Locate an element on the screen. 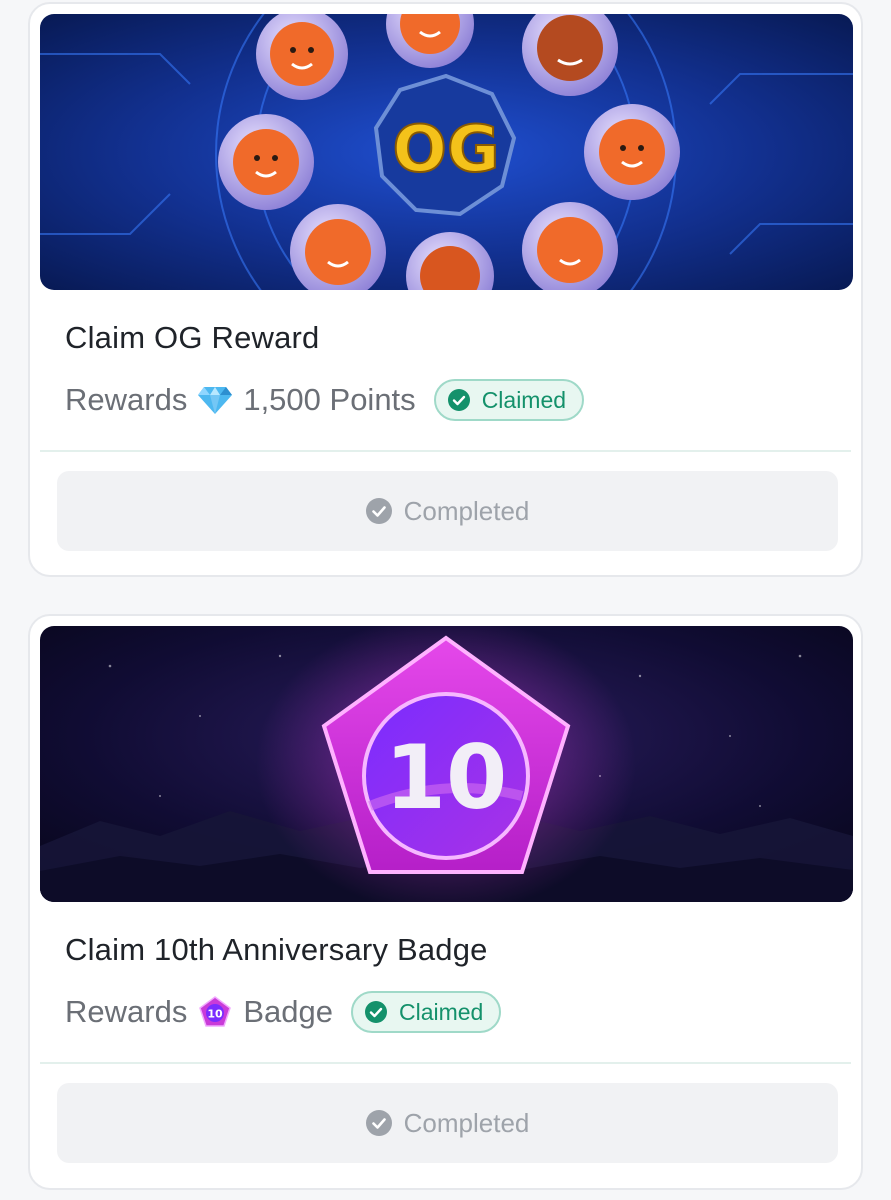 The width and height of the screenshot is (891, 1200). card-title: Claim 10th Anniversary Badge is located at coordinates (276, 949).